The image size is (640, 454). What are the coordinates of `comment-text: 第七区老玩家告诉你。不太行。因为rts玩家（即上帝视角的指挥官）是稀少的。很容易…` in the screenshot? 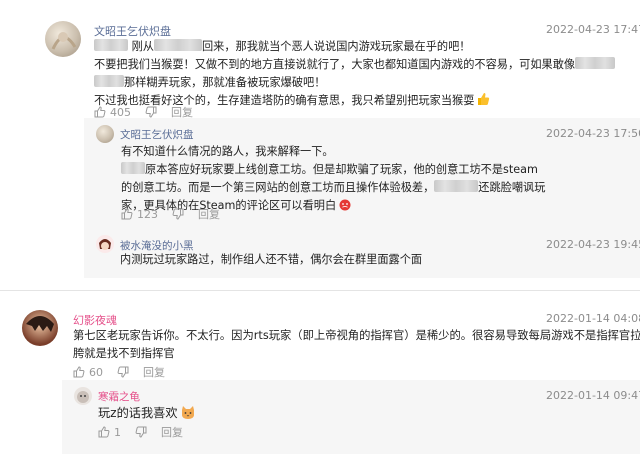 It's located at (356, 345).